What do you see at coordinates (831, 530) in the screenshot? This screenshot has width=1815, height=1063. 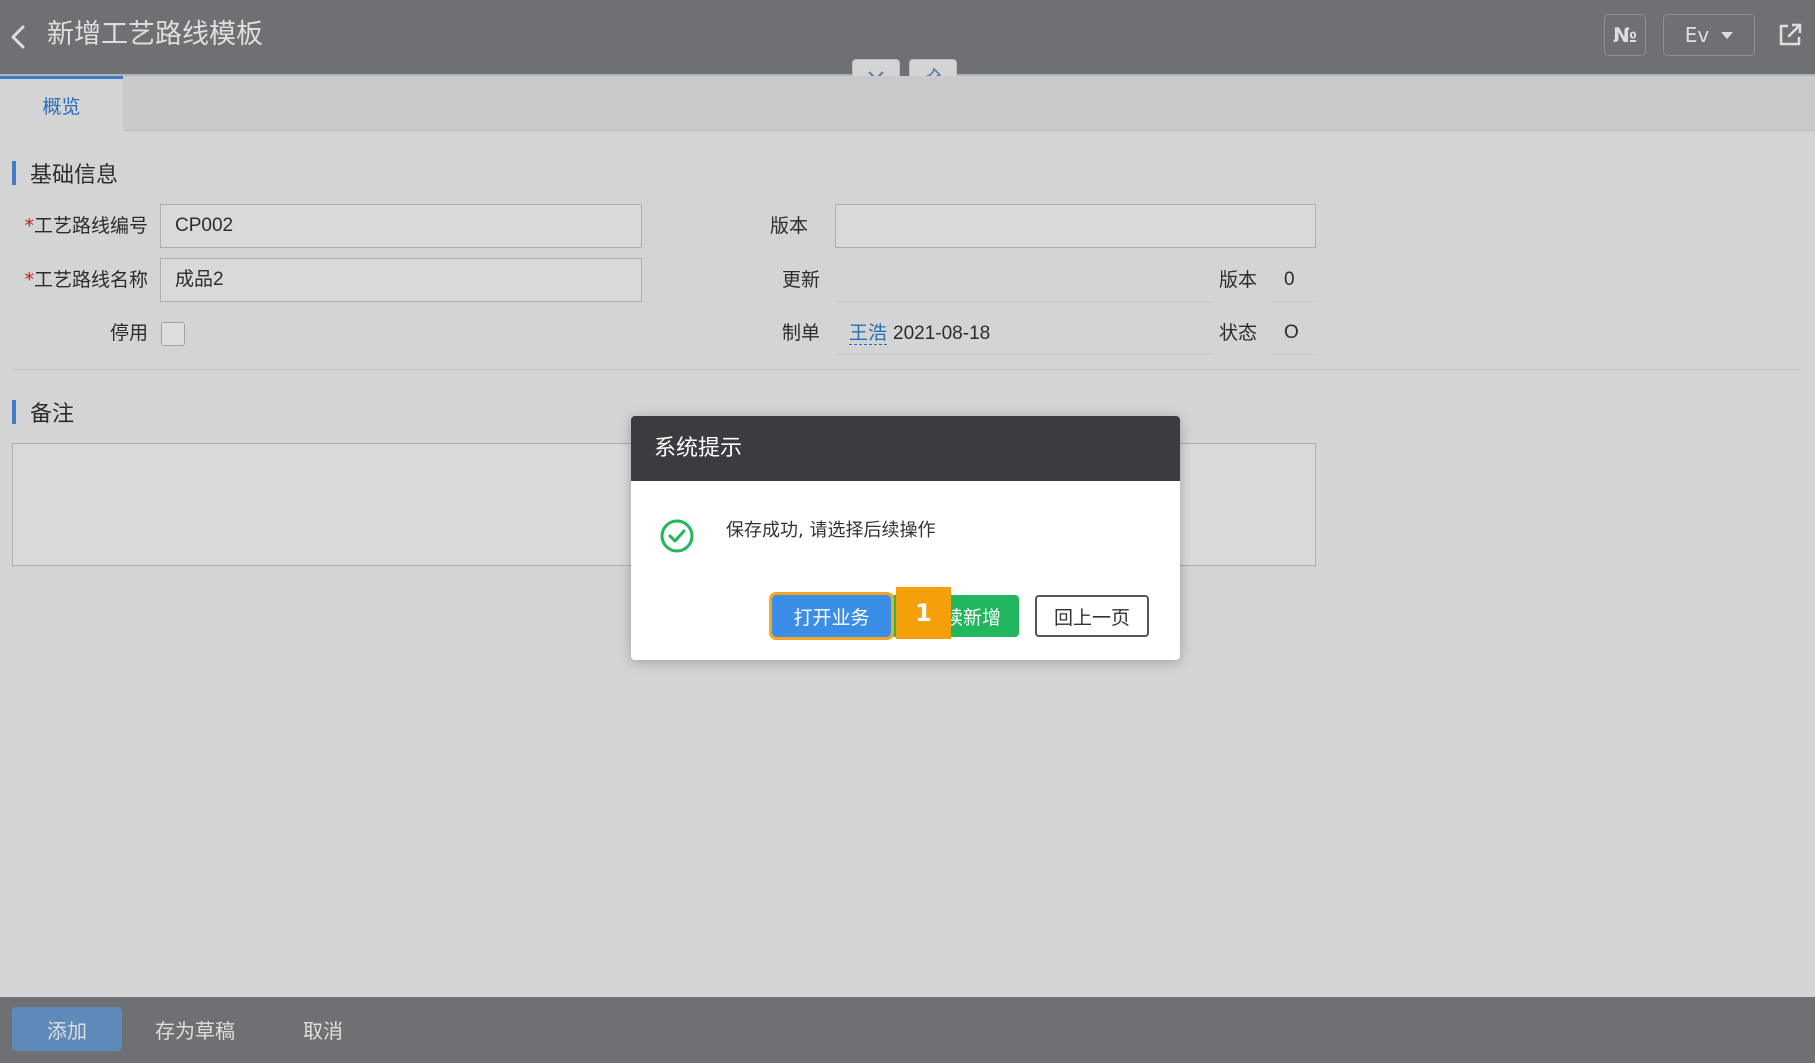 I see `dialog-message: 保存成功, 请选择后续操作` at bounding box center [831, 530].